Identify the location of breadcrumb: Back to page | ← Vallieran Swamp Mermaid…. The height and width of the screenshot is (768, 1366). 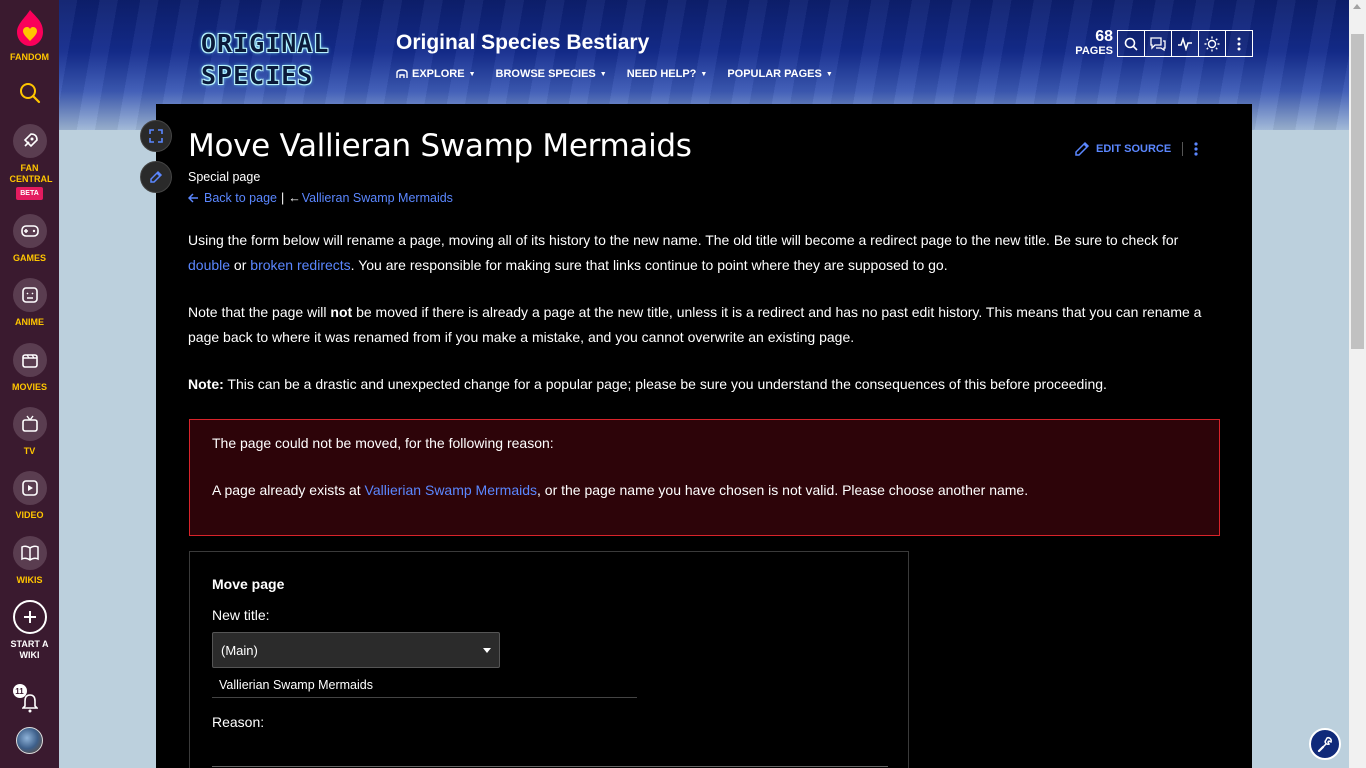
(320, 198).